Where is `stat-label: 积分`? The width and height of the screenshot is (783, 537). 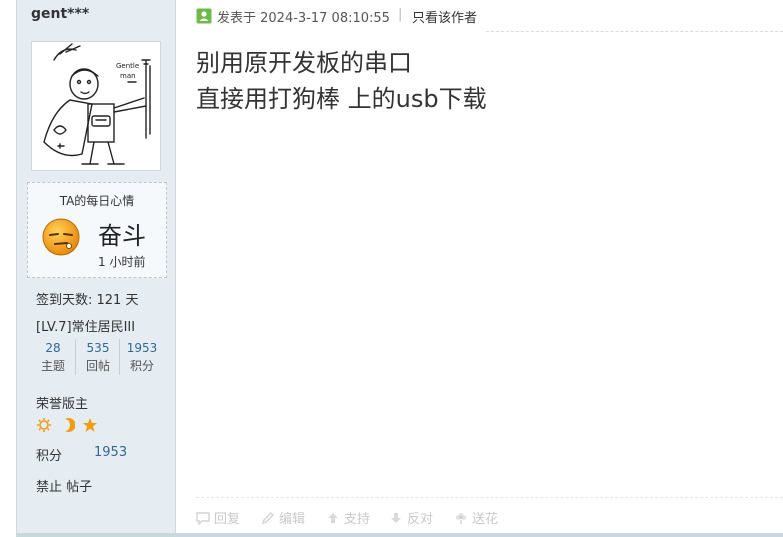 stat-label: 积分 is located at coordinates (141, 366).